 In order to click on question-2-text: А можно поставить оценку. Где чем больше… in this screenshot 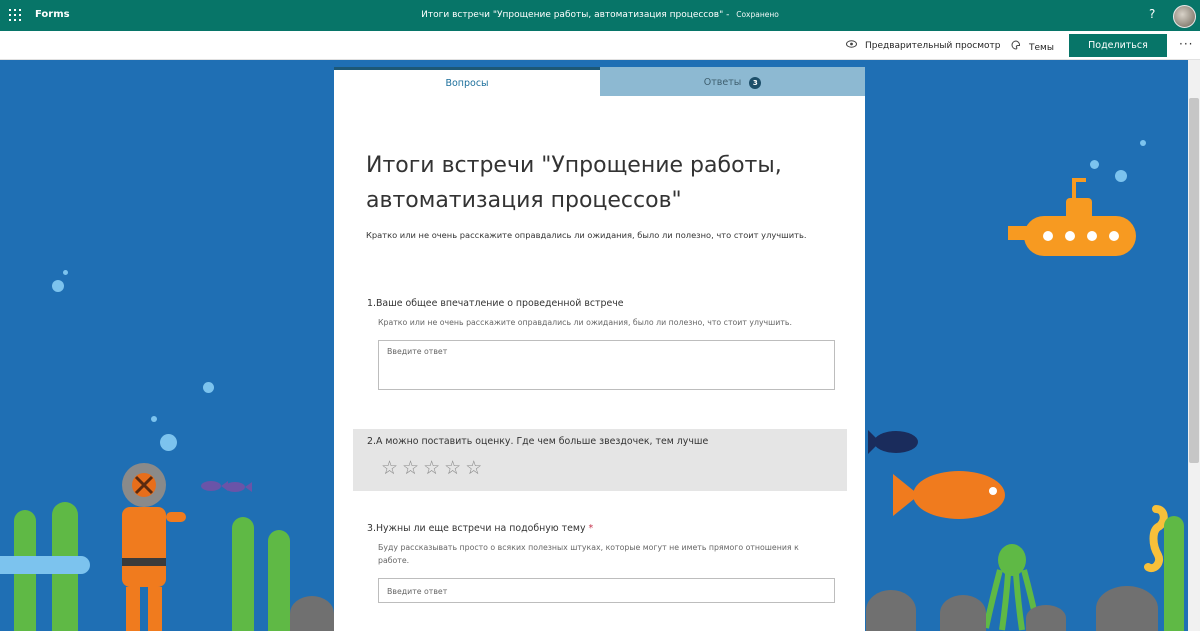, I will do `click(542, 441)`.